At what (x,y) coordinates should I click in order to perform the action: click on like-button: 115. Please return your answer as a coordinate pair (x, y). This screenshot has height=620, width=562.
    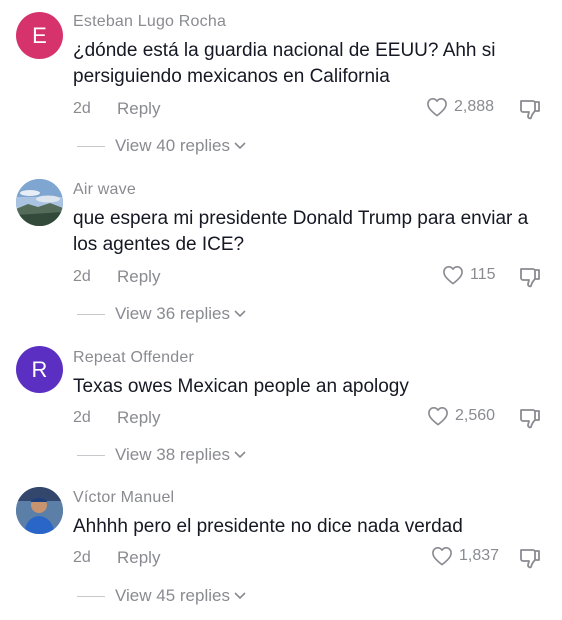
    Looking at the image, I should click on (469, 275).